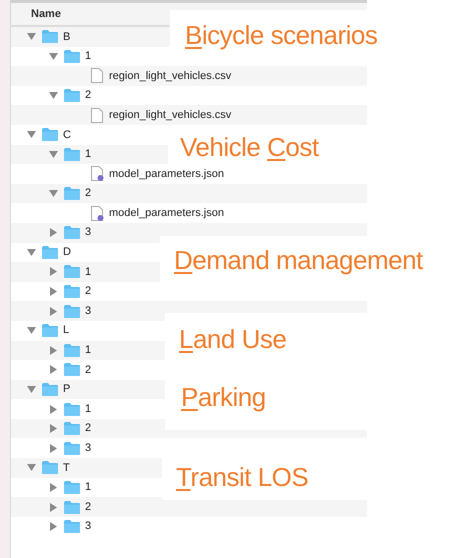 The width and height of the screenshot is (464, 558). Describe the element at coordinates (66, 330) in the screenshot. I see `folder-name: L` at that location.